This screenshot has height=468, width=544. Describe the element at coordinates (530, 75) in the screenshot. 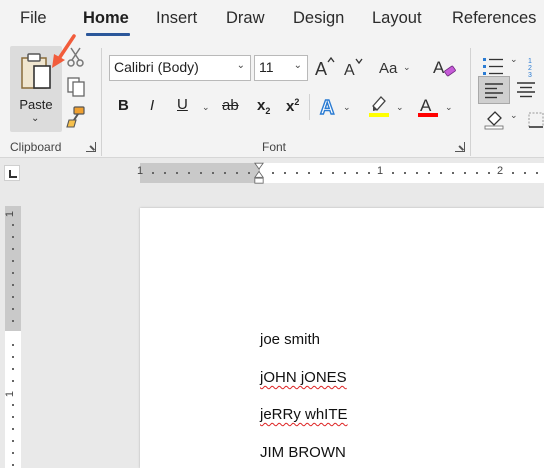

I see `svg-text: 3` at that location.